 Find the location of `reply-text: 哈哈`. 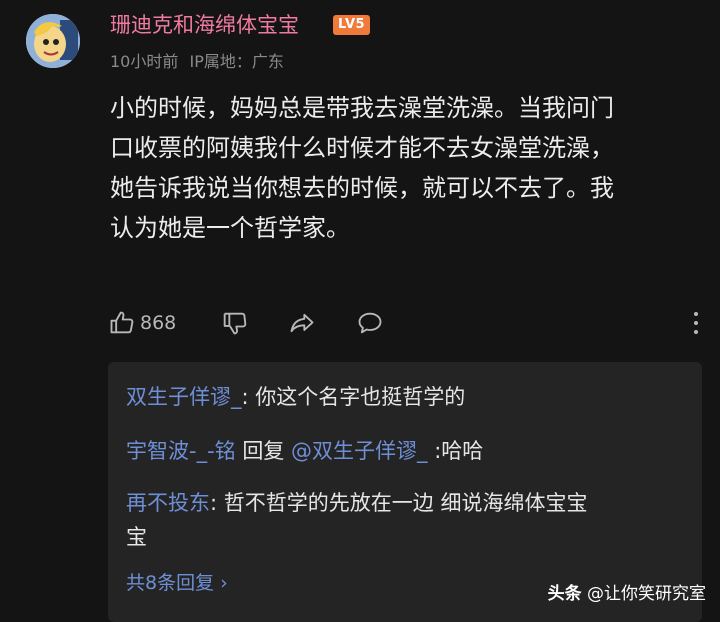

reply-text: 哈哈 is located at coordinates (462, 451).